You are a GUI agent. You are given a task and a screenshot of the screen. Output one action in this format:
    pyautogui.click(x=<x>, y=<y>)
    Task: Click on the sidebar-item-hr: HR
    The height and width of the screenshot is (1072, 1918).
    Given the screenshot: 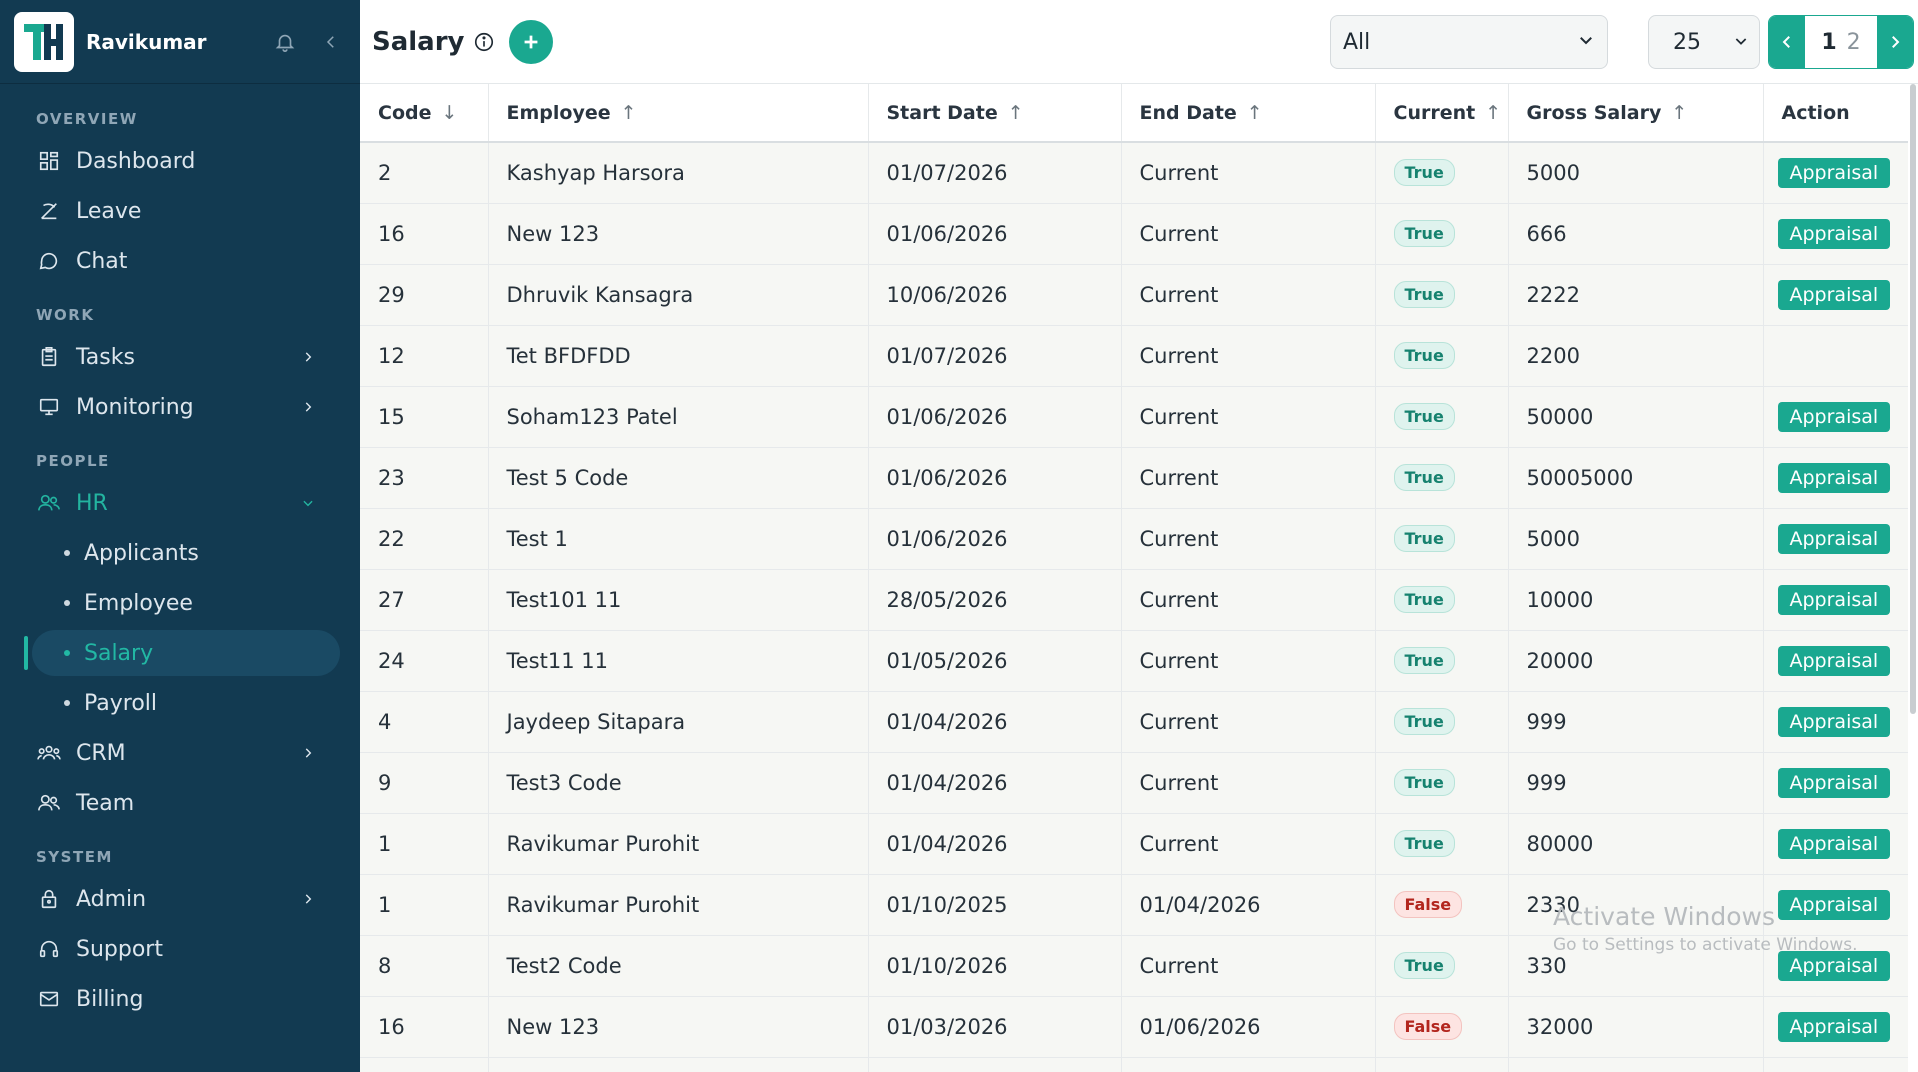 What is the action you would take?
    pyautogui.click(x=180, y=503)
    